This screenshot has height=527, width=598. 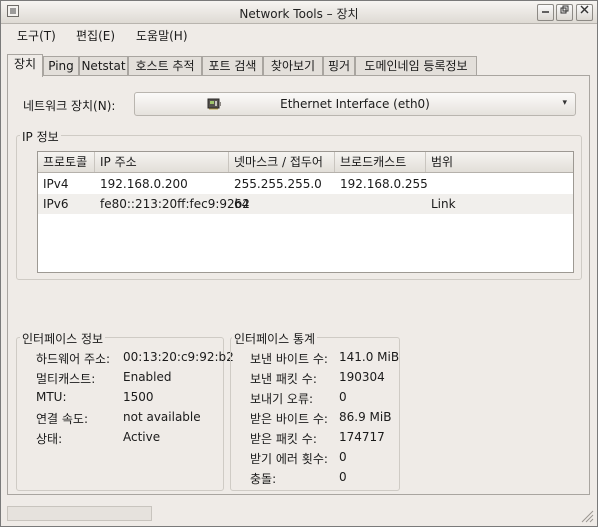 What do you see at coordinates (56, 204) in the screenshot?
I see `cell-protocol: IPv6` at bounding box center [56, 204].